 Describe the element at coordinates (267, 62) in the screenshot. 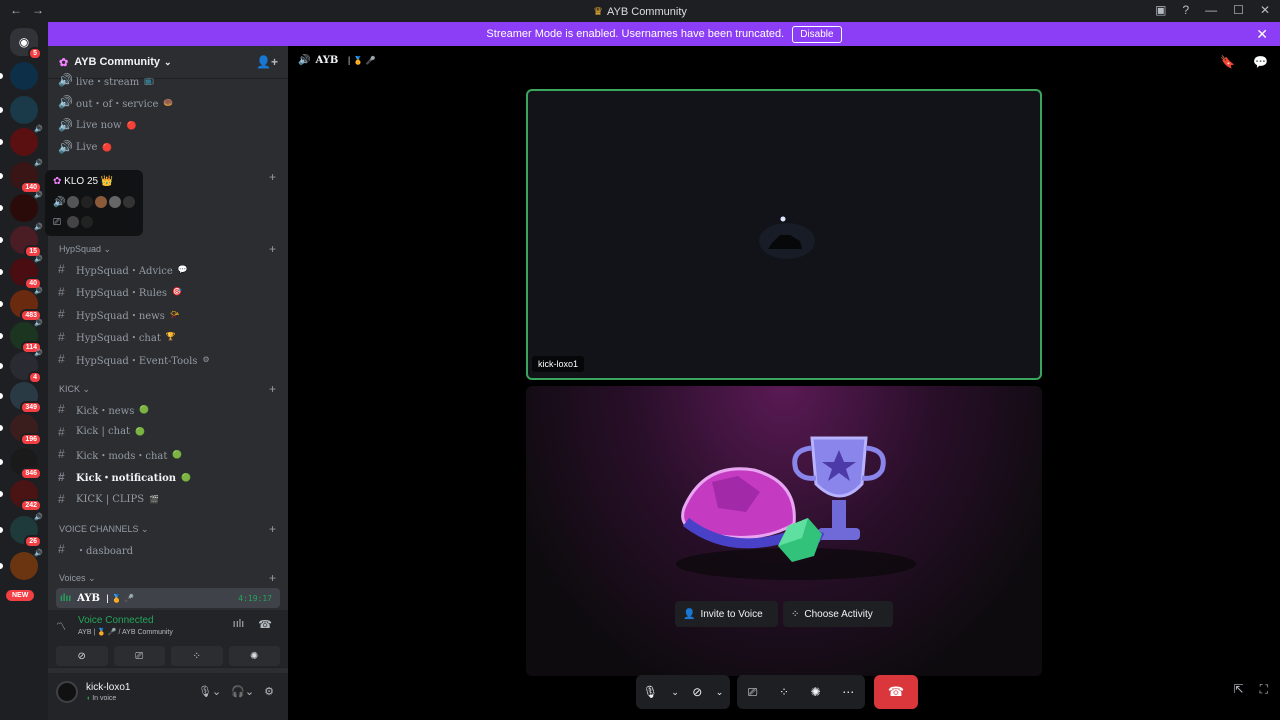

I see `invite-people-icon: 👤+` at that location.